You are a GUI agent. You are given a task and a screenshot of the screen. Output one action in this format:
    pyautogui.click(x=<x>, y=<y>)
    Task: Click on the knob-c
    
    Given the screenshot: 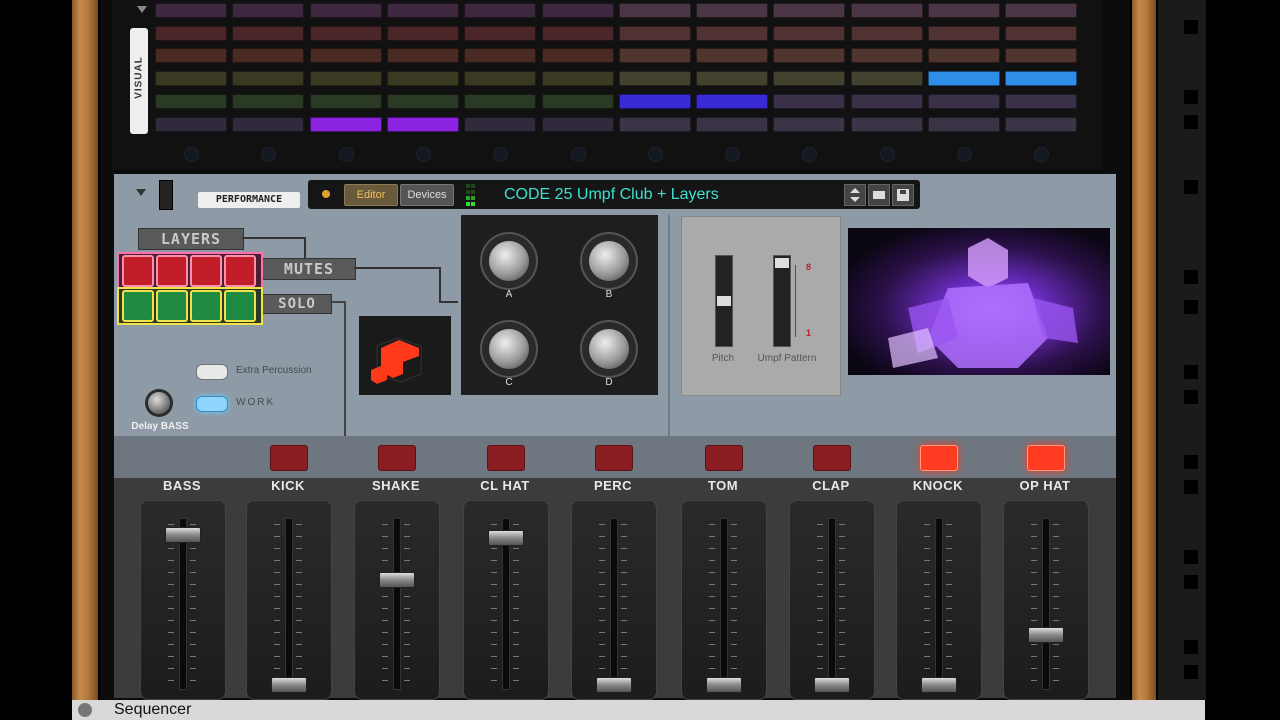 What is the action you would take?
    pyautogui.click(x=509, y=349)
    